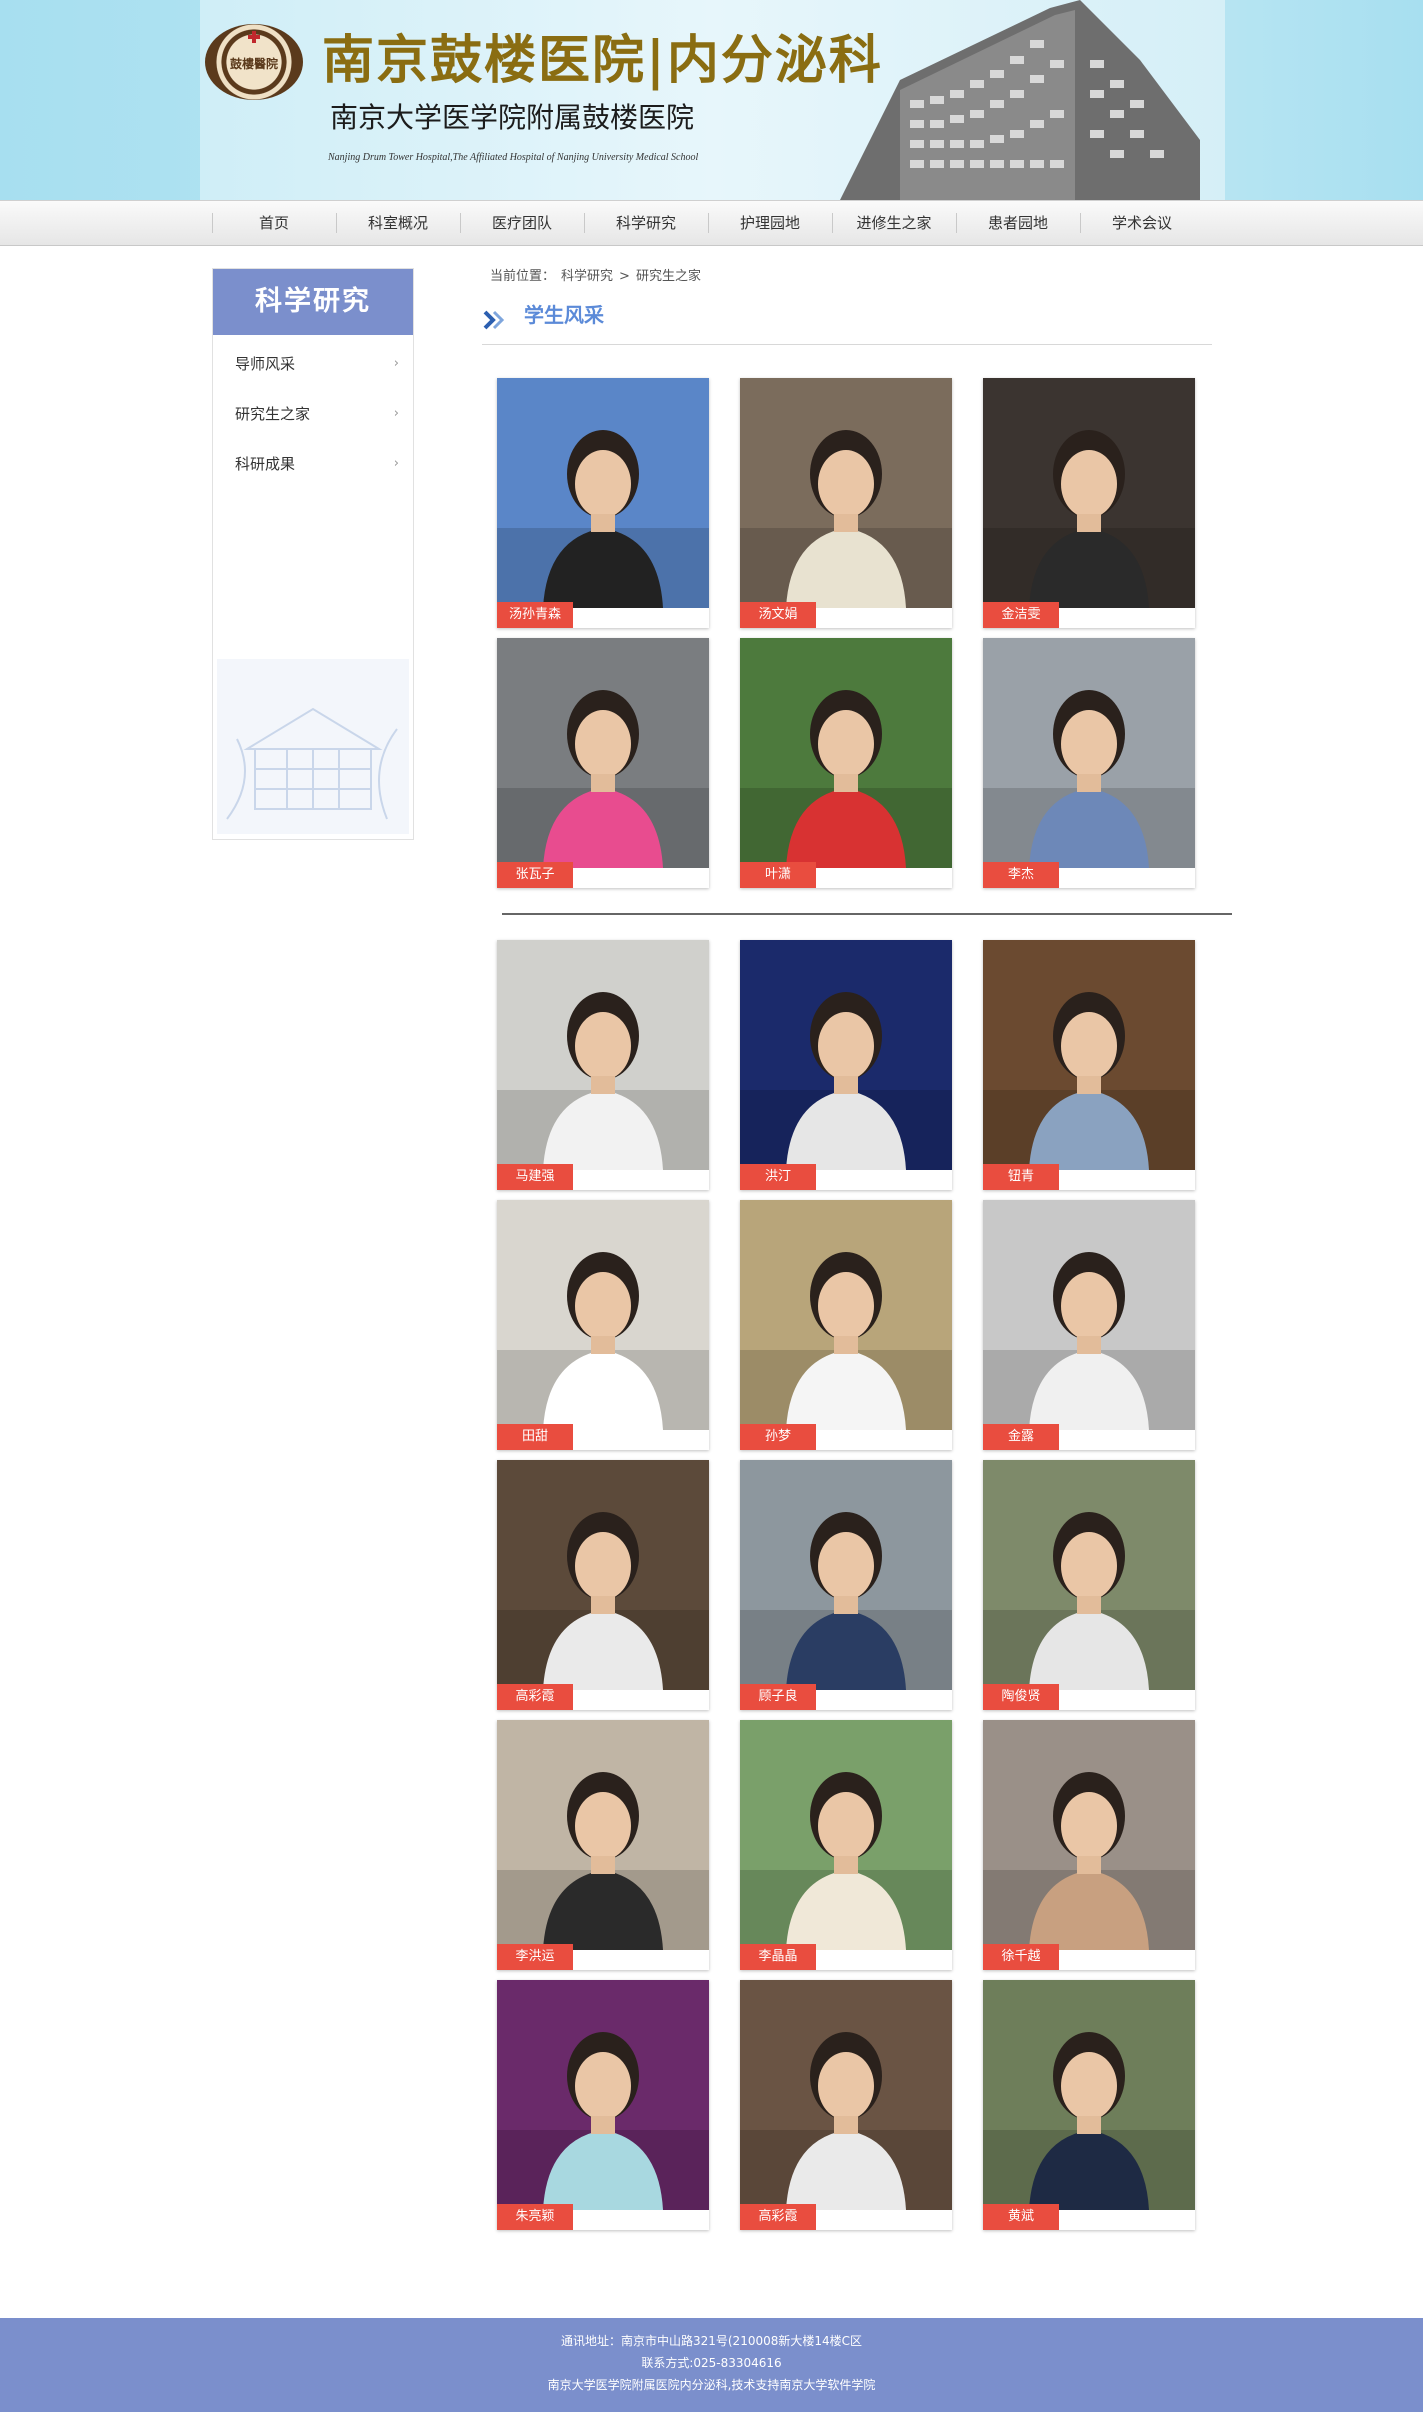 Image resolution: width=1423 pixels, height=2412 pixels. What do you see at coordinates (1021, 875) in the screenshot?
I see `student-name-label: 李杰` at bounding box center [1021, 875].